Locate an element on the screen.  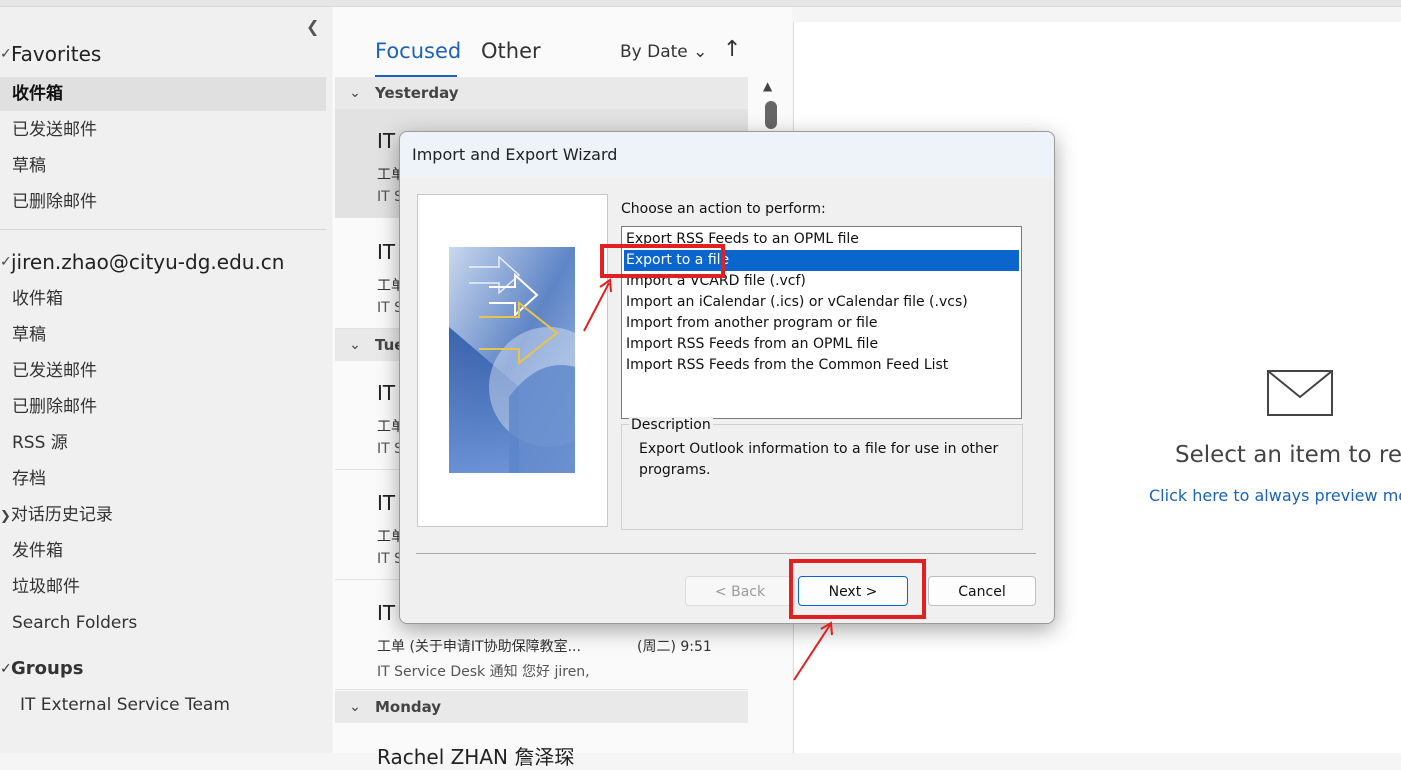
annotation-arrows is located at coordinates (708, 479).